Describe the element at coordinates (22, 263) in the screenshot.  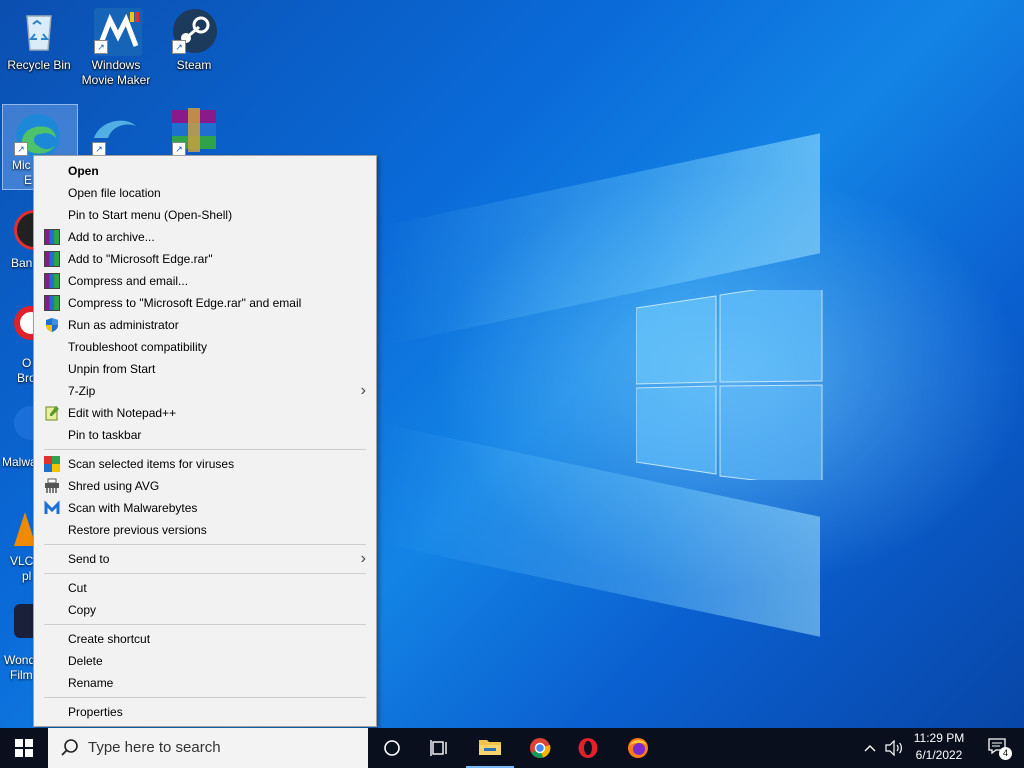
I see `desktop-icon-label: Ban` at that location.